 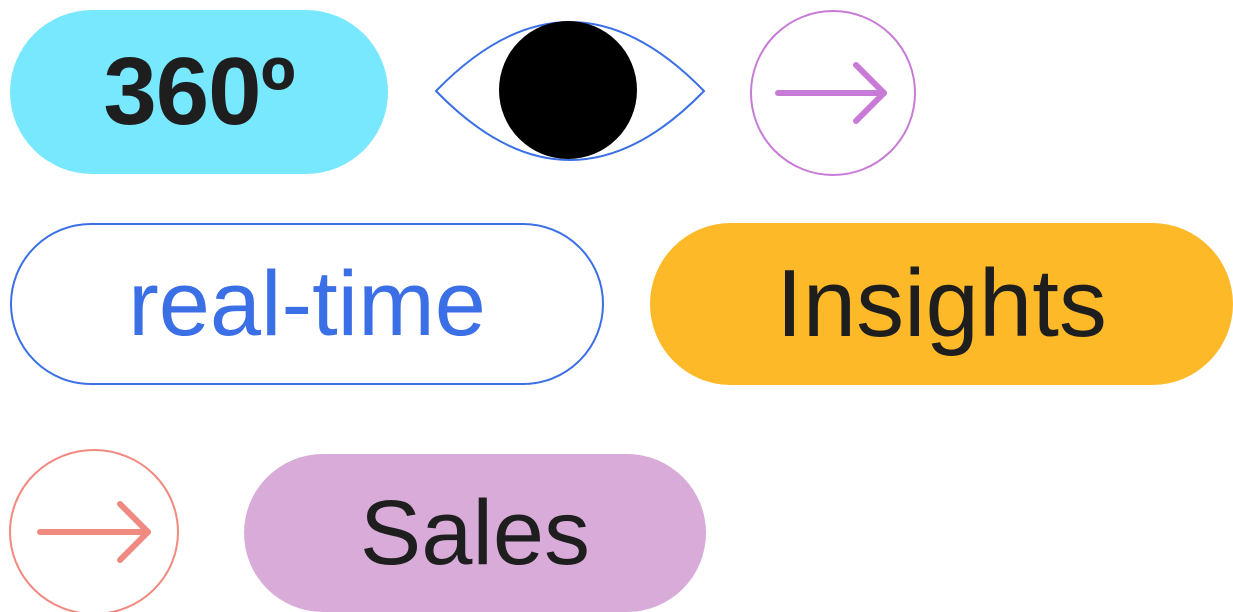 I want to click on badge-360-label: 360º, so click(x=199, y=91).